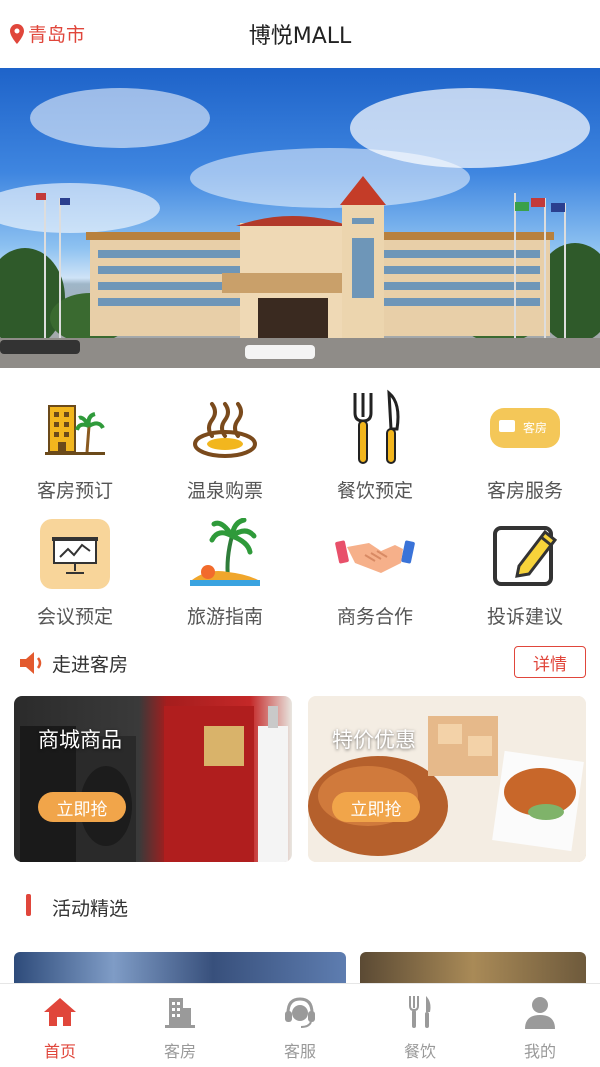  What do you see at coordinates (75, 554) in the screenshot?
I see `presentation-board-icon` at bounding box center [75, 554].